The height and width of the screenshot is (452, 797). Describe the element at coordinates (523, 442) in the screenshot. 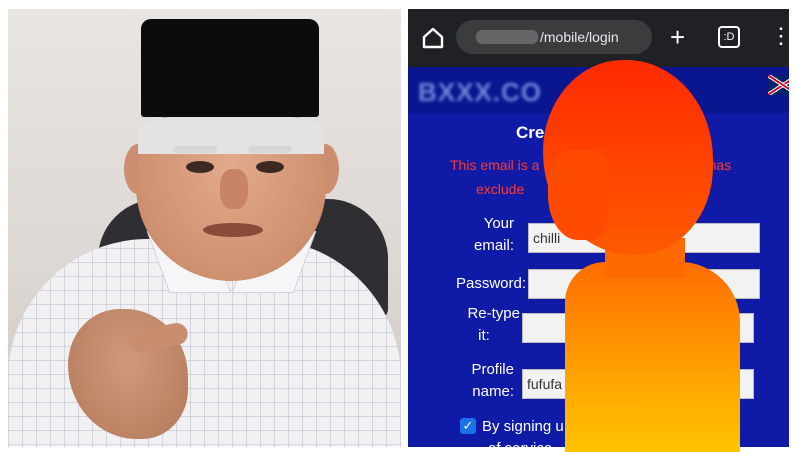

I see `terms-line2: of service` at that location.